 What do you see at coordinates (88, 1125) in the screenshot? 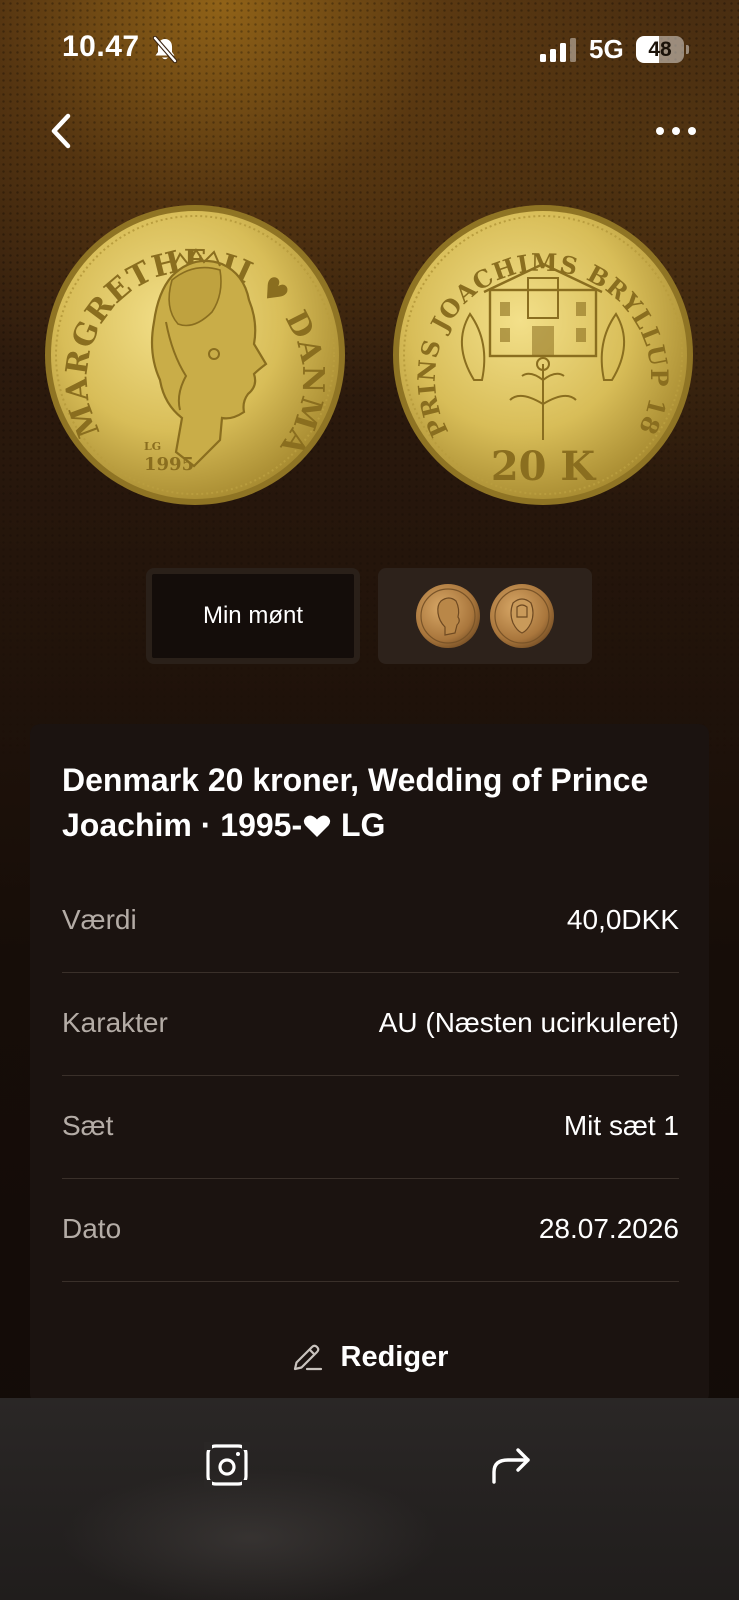
I see `detail-label: Sæt` at bounding box center [88, 1125].